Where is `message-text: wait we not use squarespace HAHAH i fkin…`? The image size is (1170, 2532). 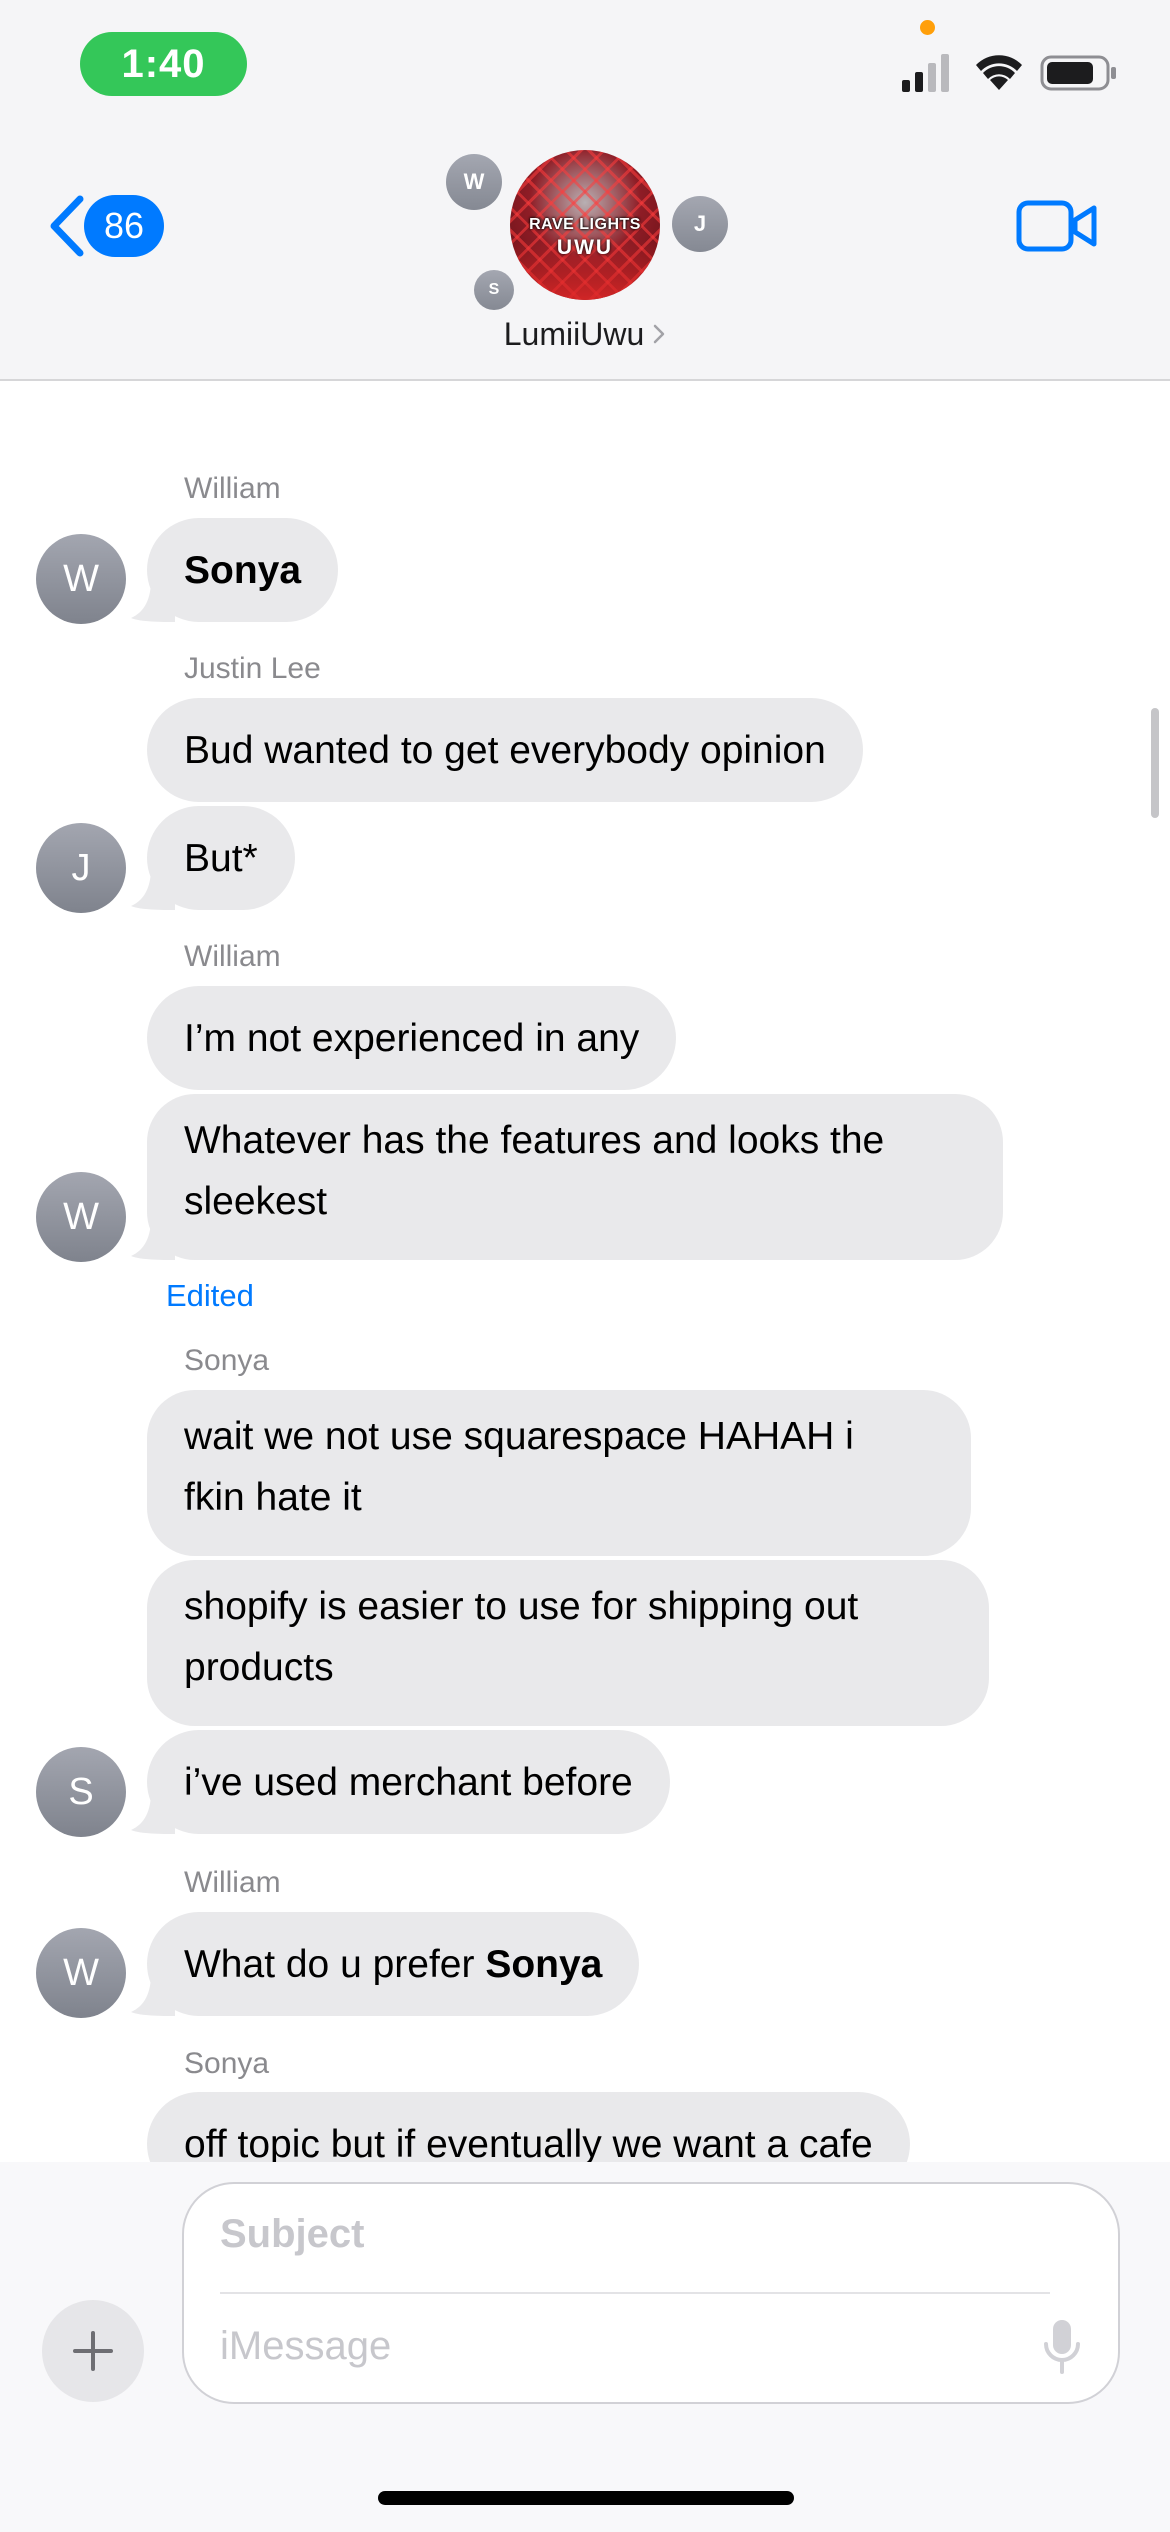
message-text: wait we not use squarespace HAHAH i fkin… is located at coordinates (519, 1467).